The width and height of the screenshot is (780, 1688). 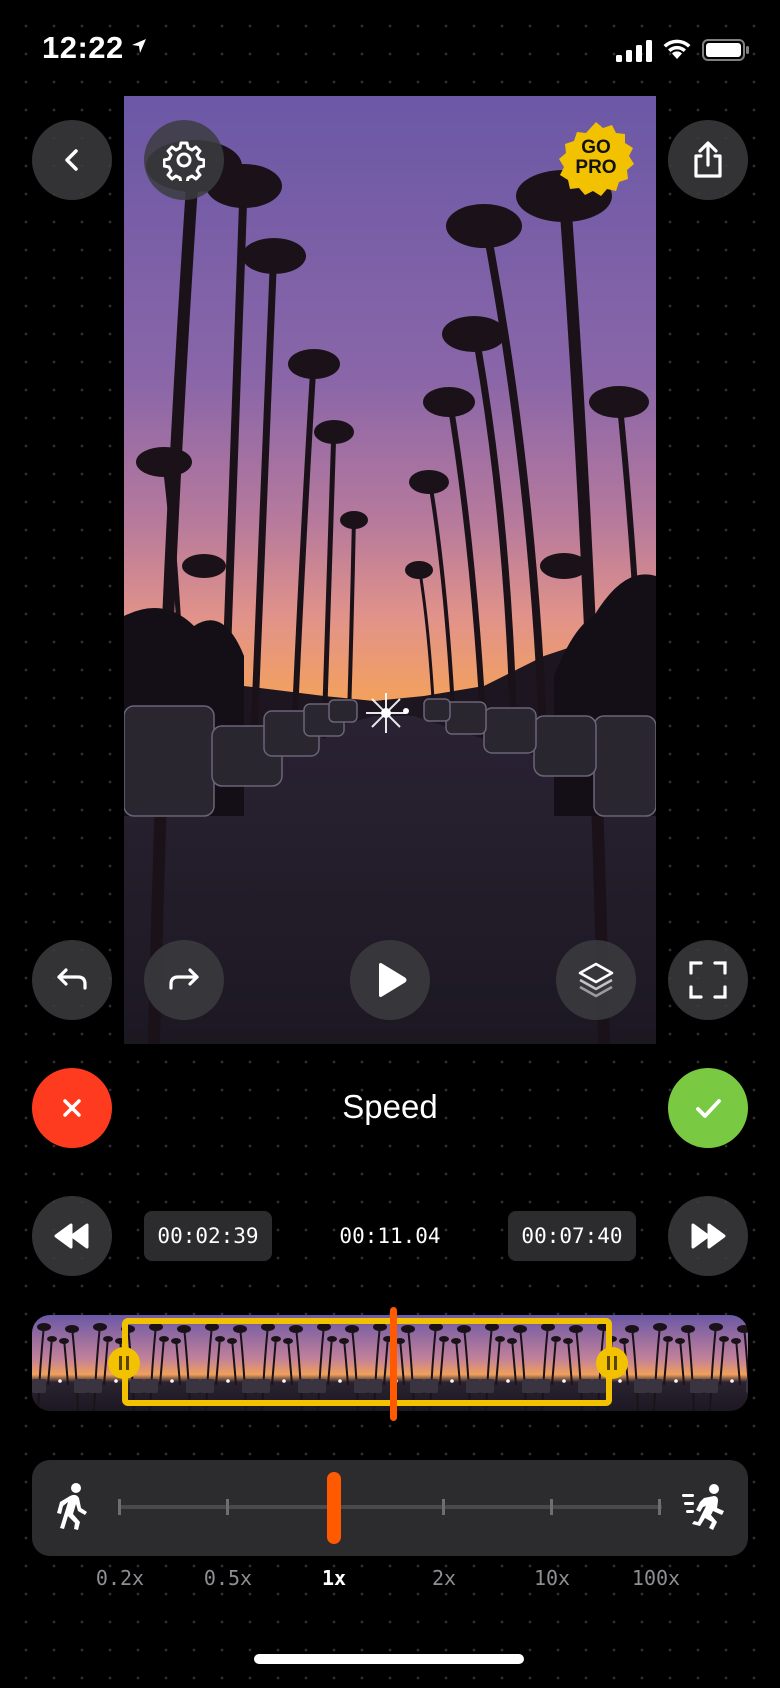 What do you see at coordinates (389, 1659) in the screenshot?
I see `home-indicator` at bounding box center [389, 1659].